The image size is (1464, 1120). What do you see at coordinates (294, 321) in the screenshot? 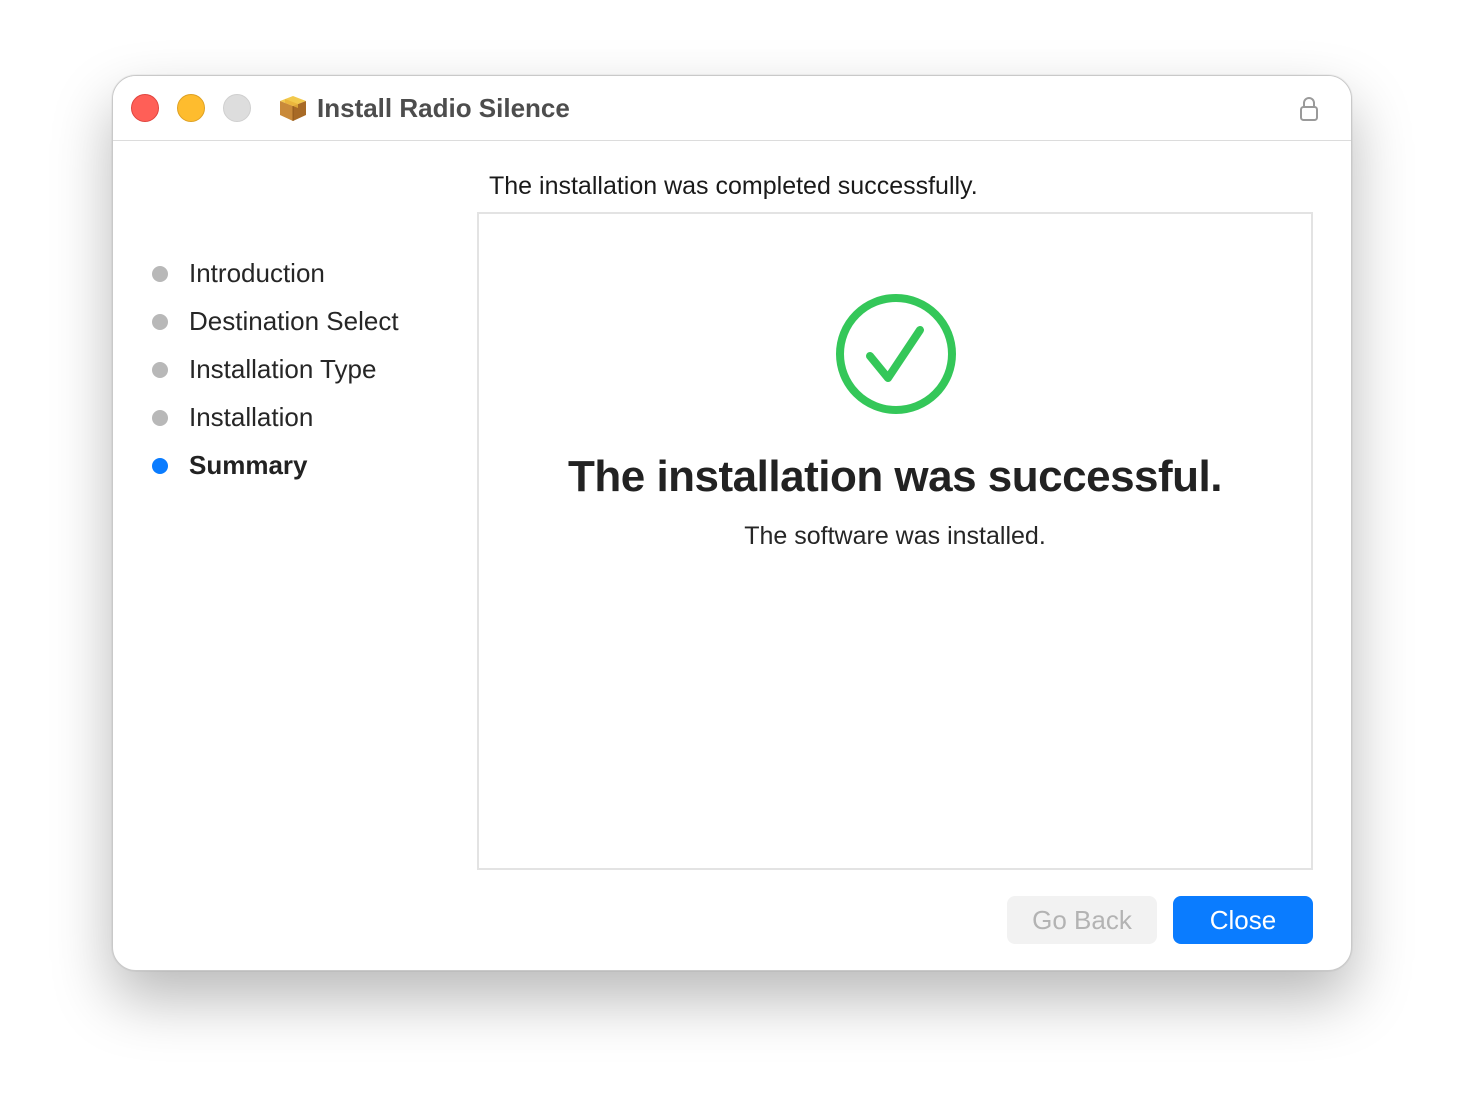
I see `step-label: Destination Select` at bounding box center [294, 321].